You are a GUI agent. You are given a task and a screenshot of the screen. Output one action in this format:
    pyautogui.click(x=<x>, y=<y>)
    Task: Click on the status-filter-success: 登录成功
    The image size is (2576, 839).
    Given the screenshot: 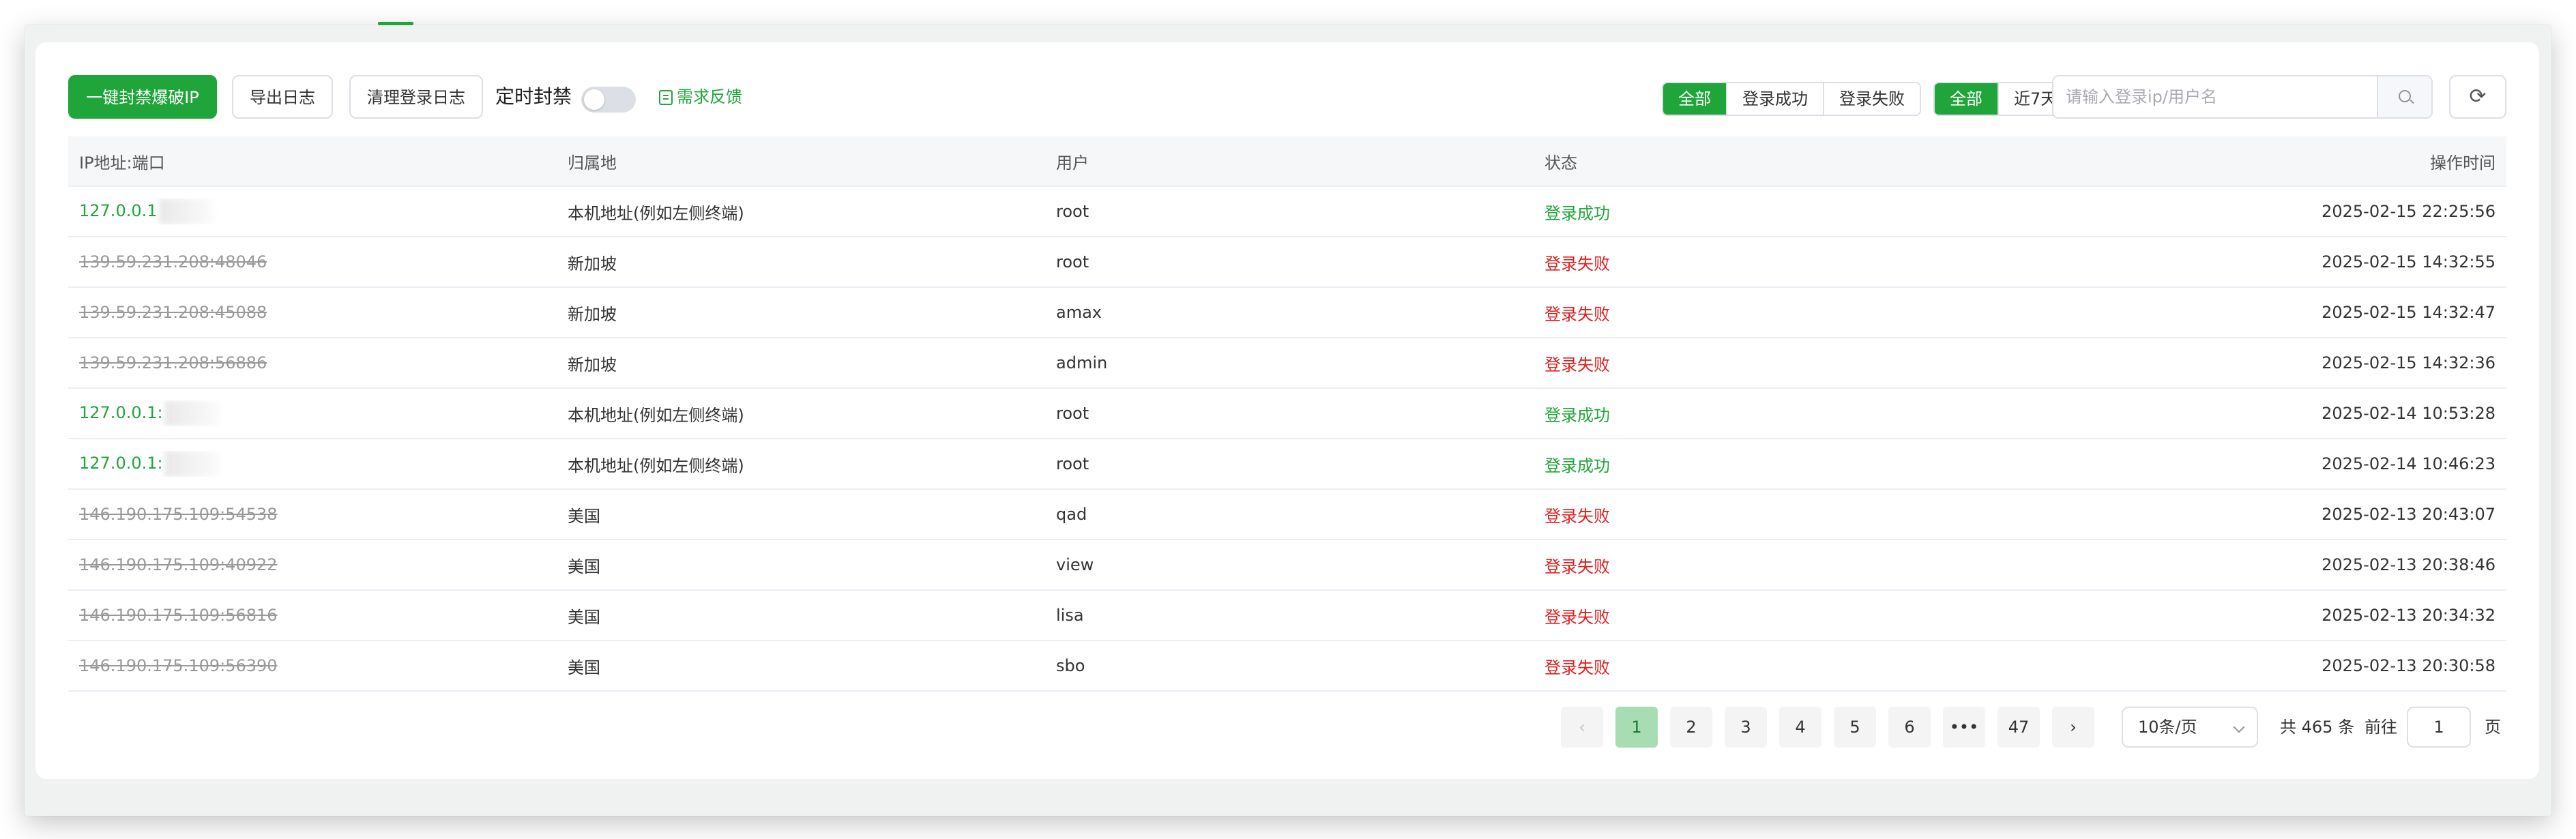 What is the action you would take?
    pyautogui.click(x=1774, y=99)
    